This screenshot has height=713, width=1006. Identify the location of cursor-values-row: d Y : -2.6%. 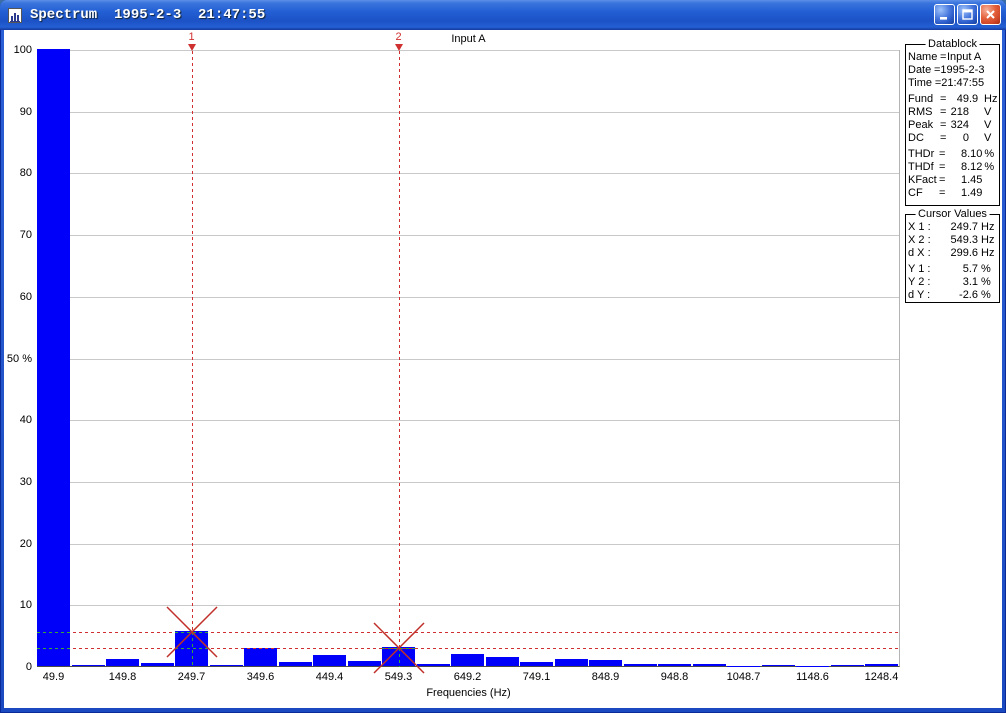
(952, 295).